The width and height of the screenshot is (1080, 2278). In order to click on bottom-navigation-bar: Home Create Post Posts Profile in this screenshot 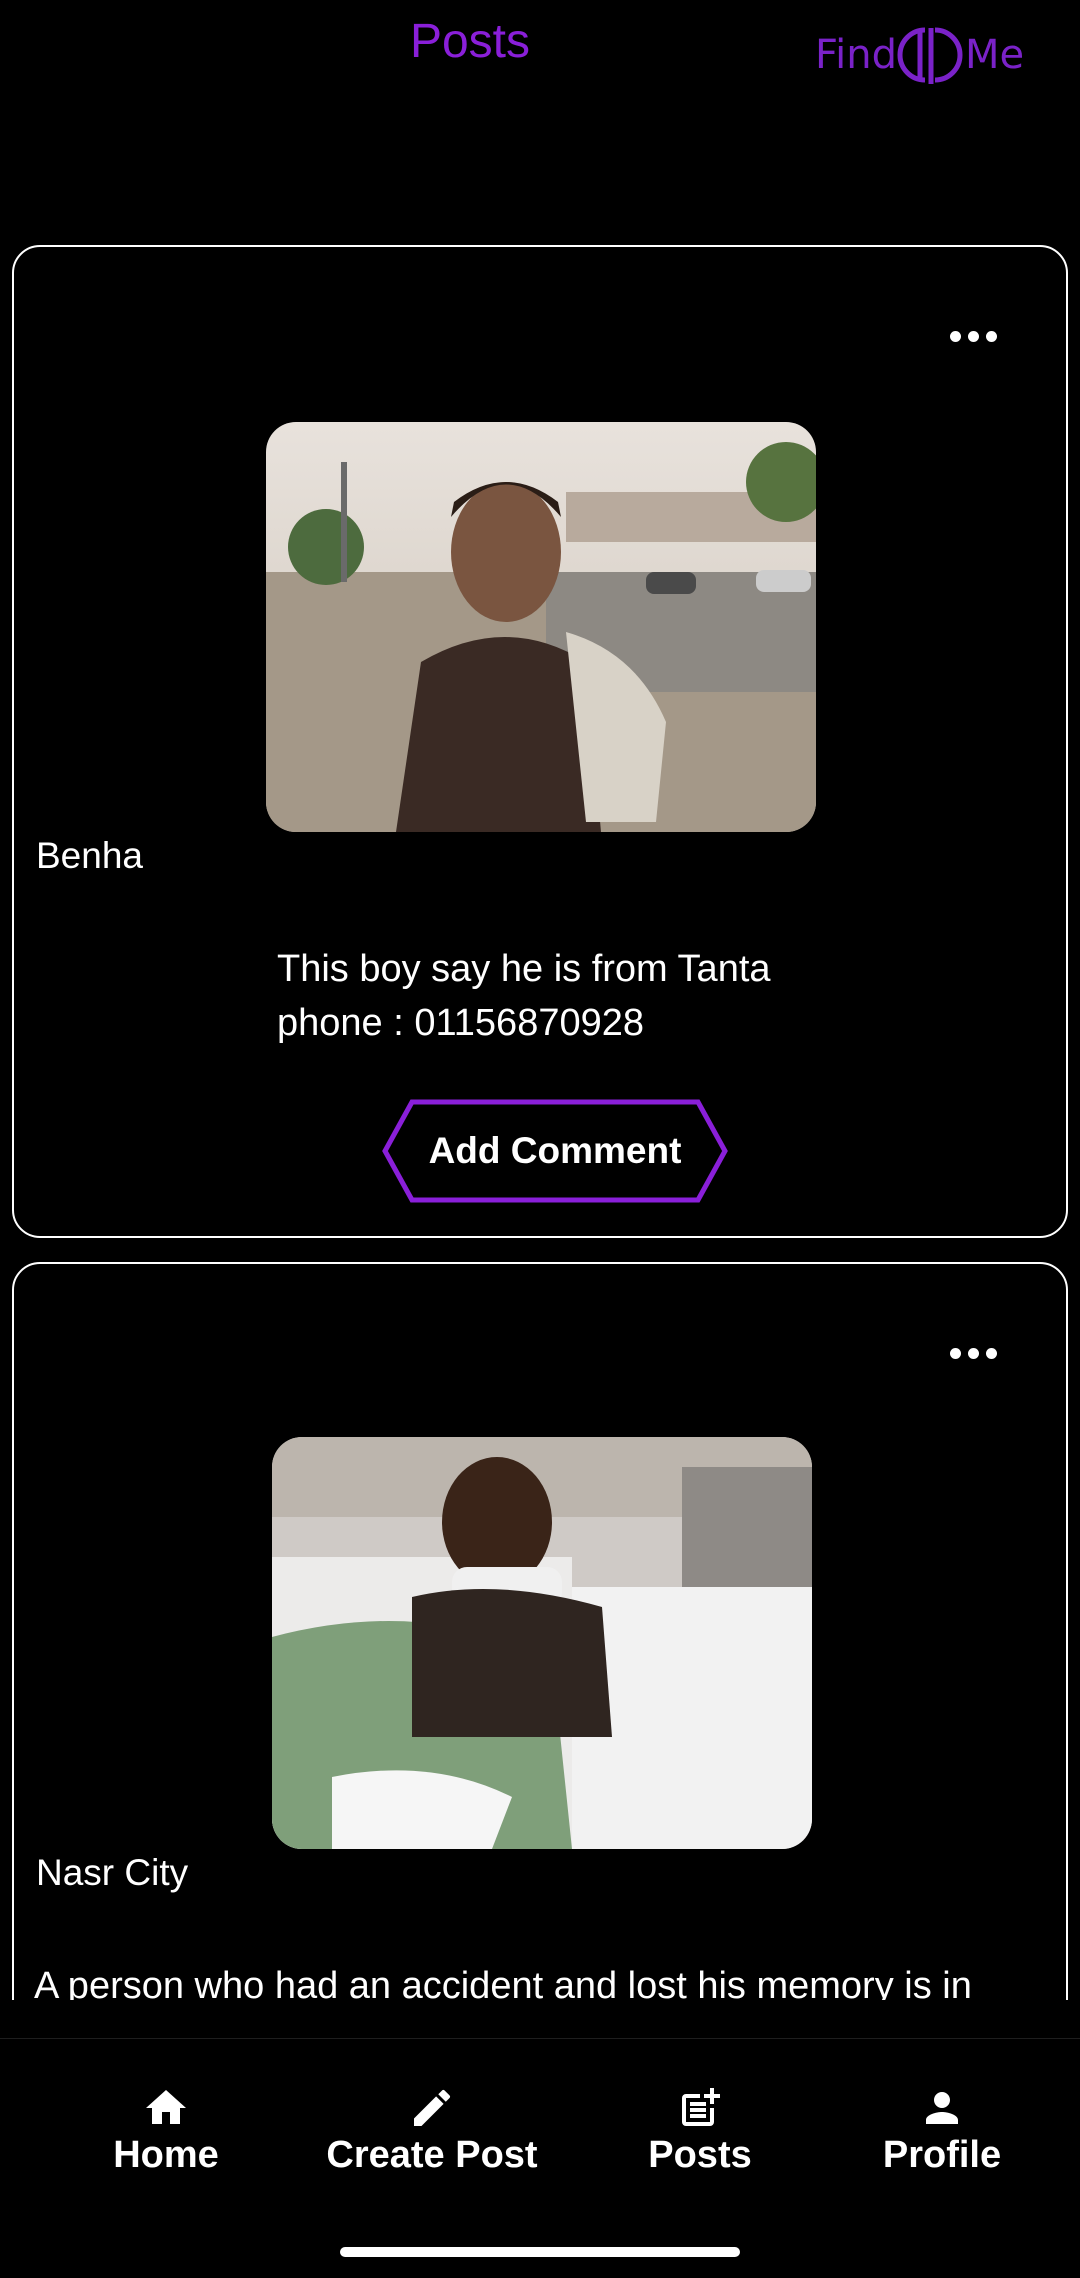, I will do `click(540, 2158)`.